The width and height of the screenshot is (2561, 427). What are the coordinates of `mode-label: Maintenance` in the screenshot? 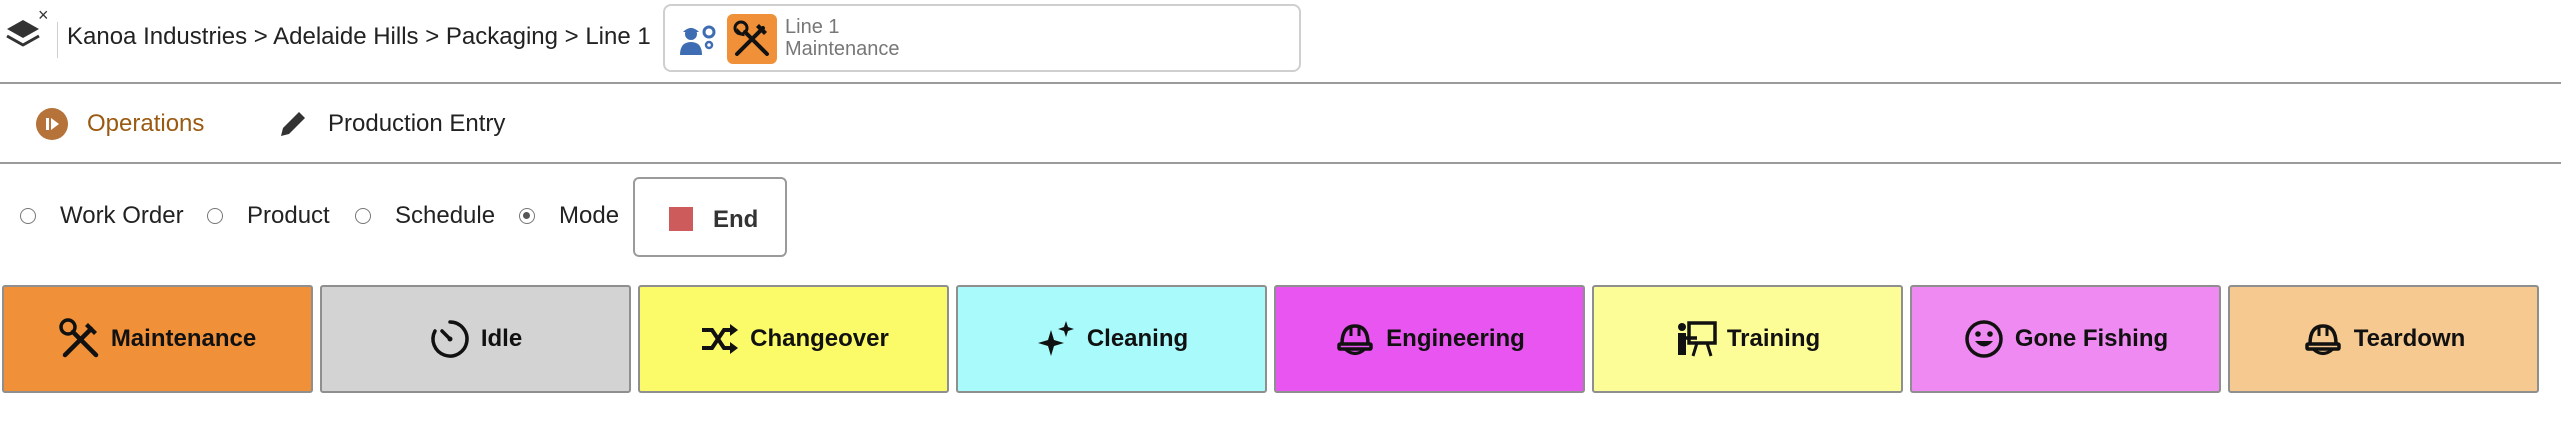 It's located at (183, 338).